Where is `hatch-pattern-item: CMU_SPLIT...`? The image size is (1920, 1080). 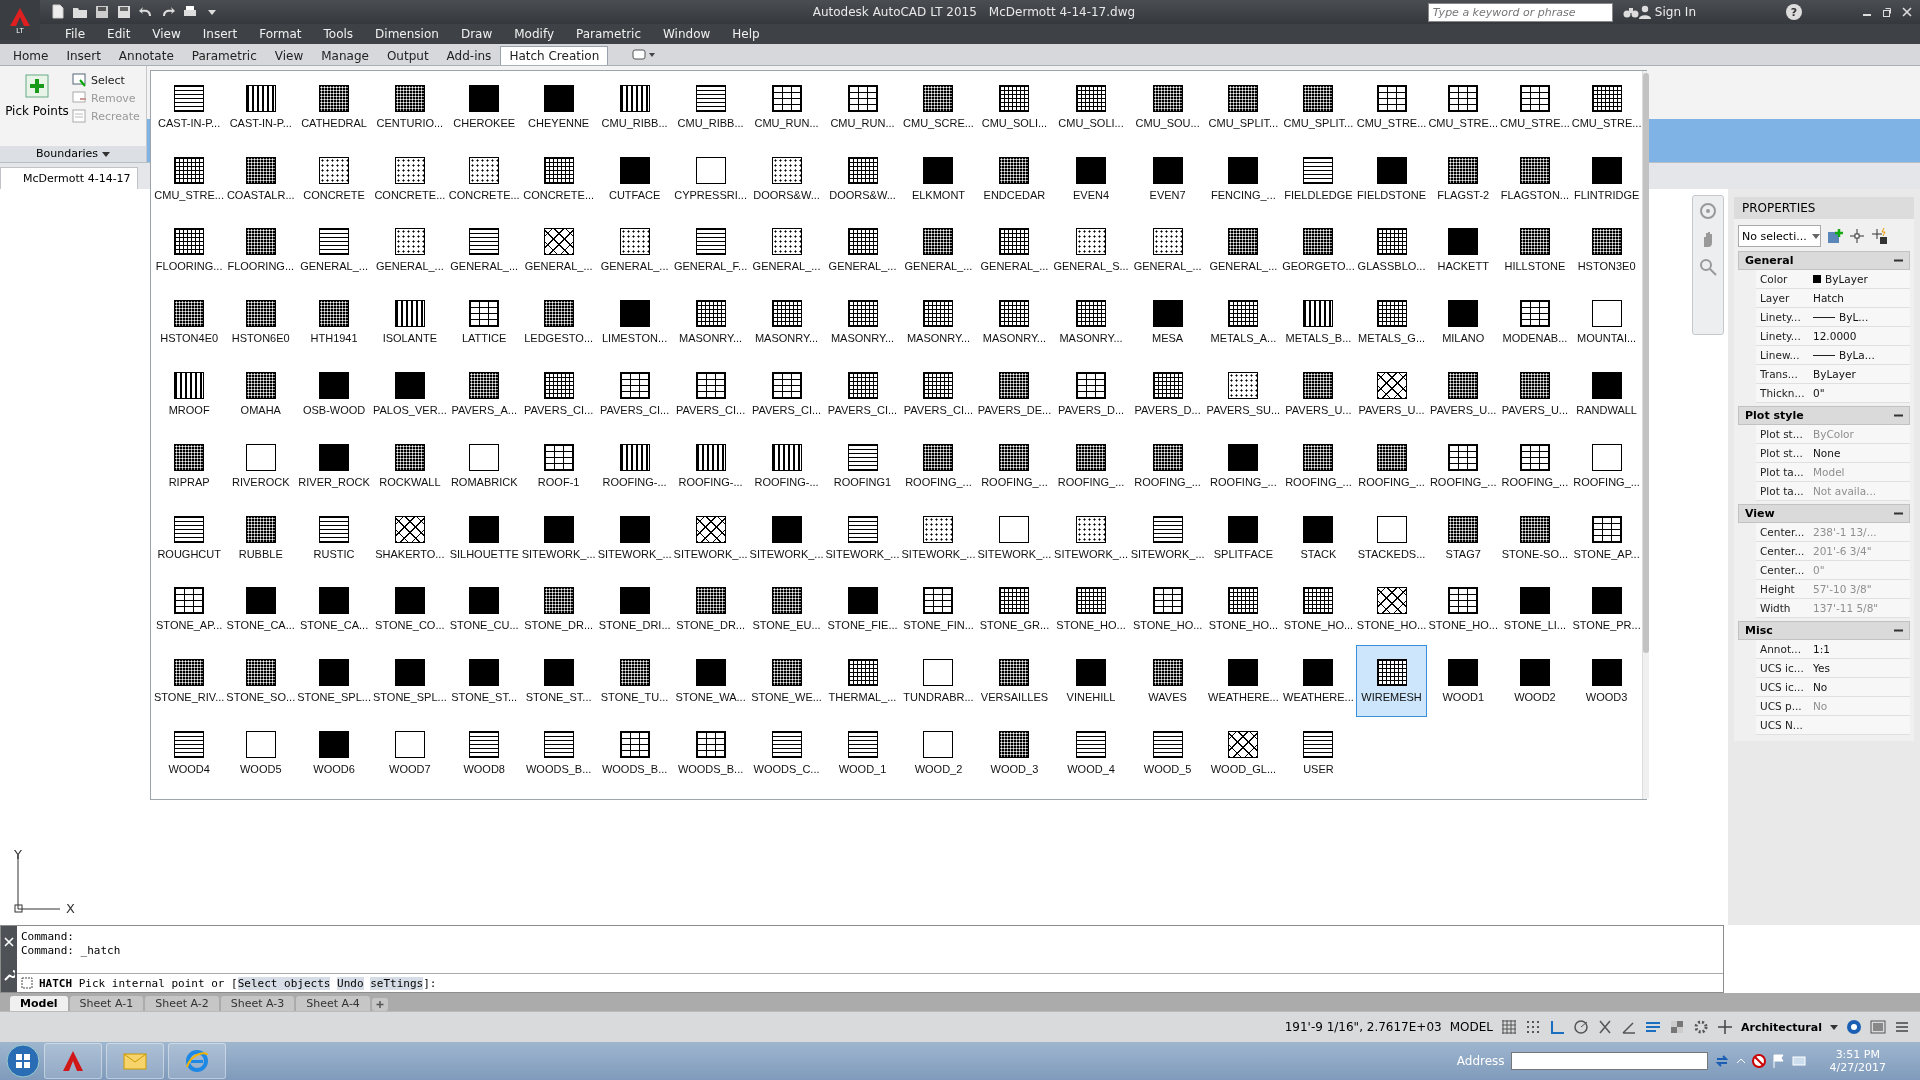 hatch-pattern-item: CMU_SPLIT... is located at coordinates (1318, 107).